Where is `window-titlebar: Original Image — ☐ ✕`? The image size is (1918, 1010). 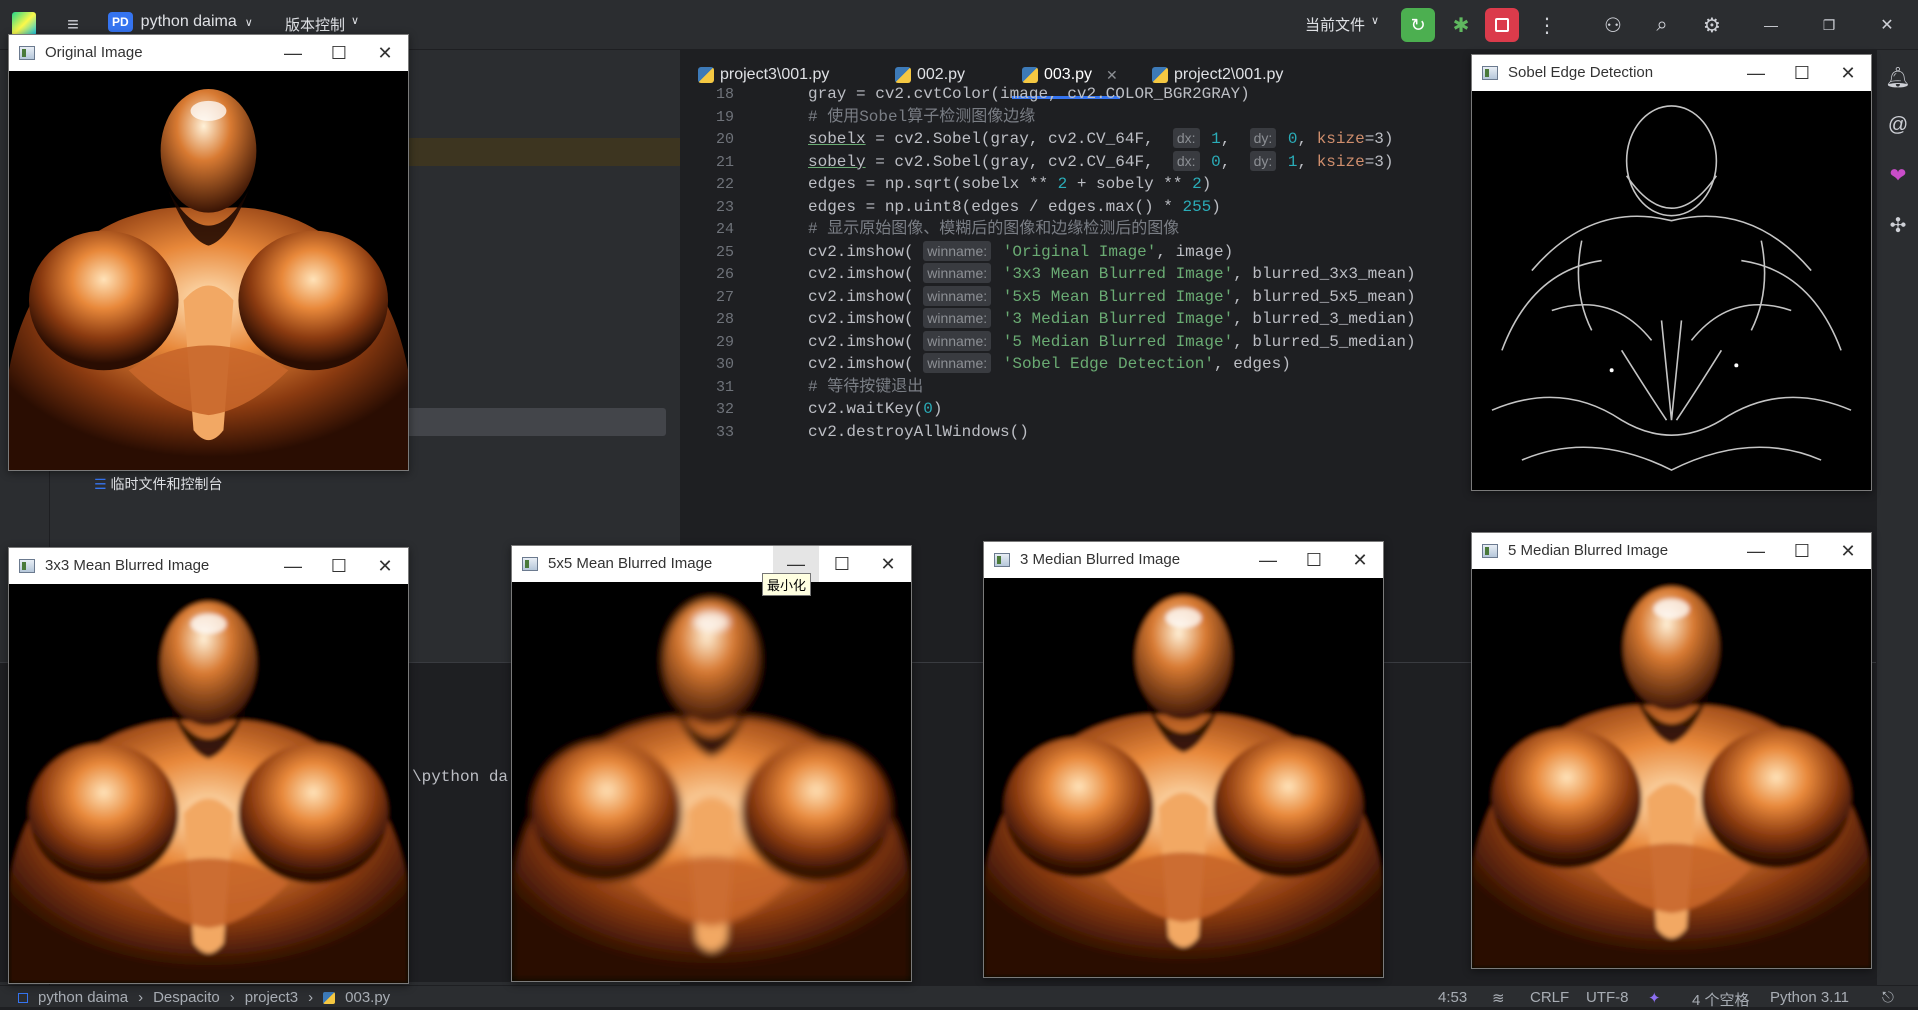
window-titlebar: Original Image — ☐ ✕ is located at coordinates (208, 53).